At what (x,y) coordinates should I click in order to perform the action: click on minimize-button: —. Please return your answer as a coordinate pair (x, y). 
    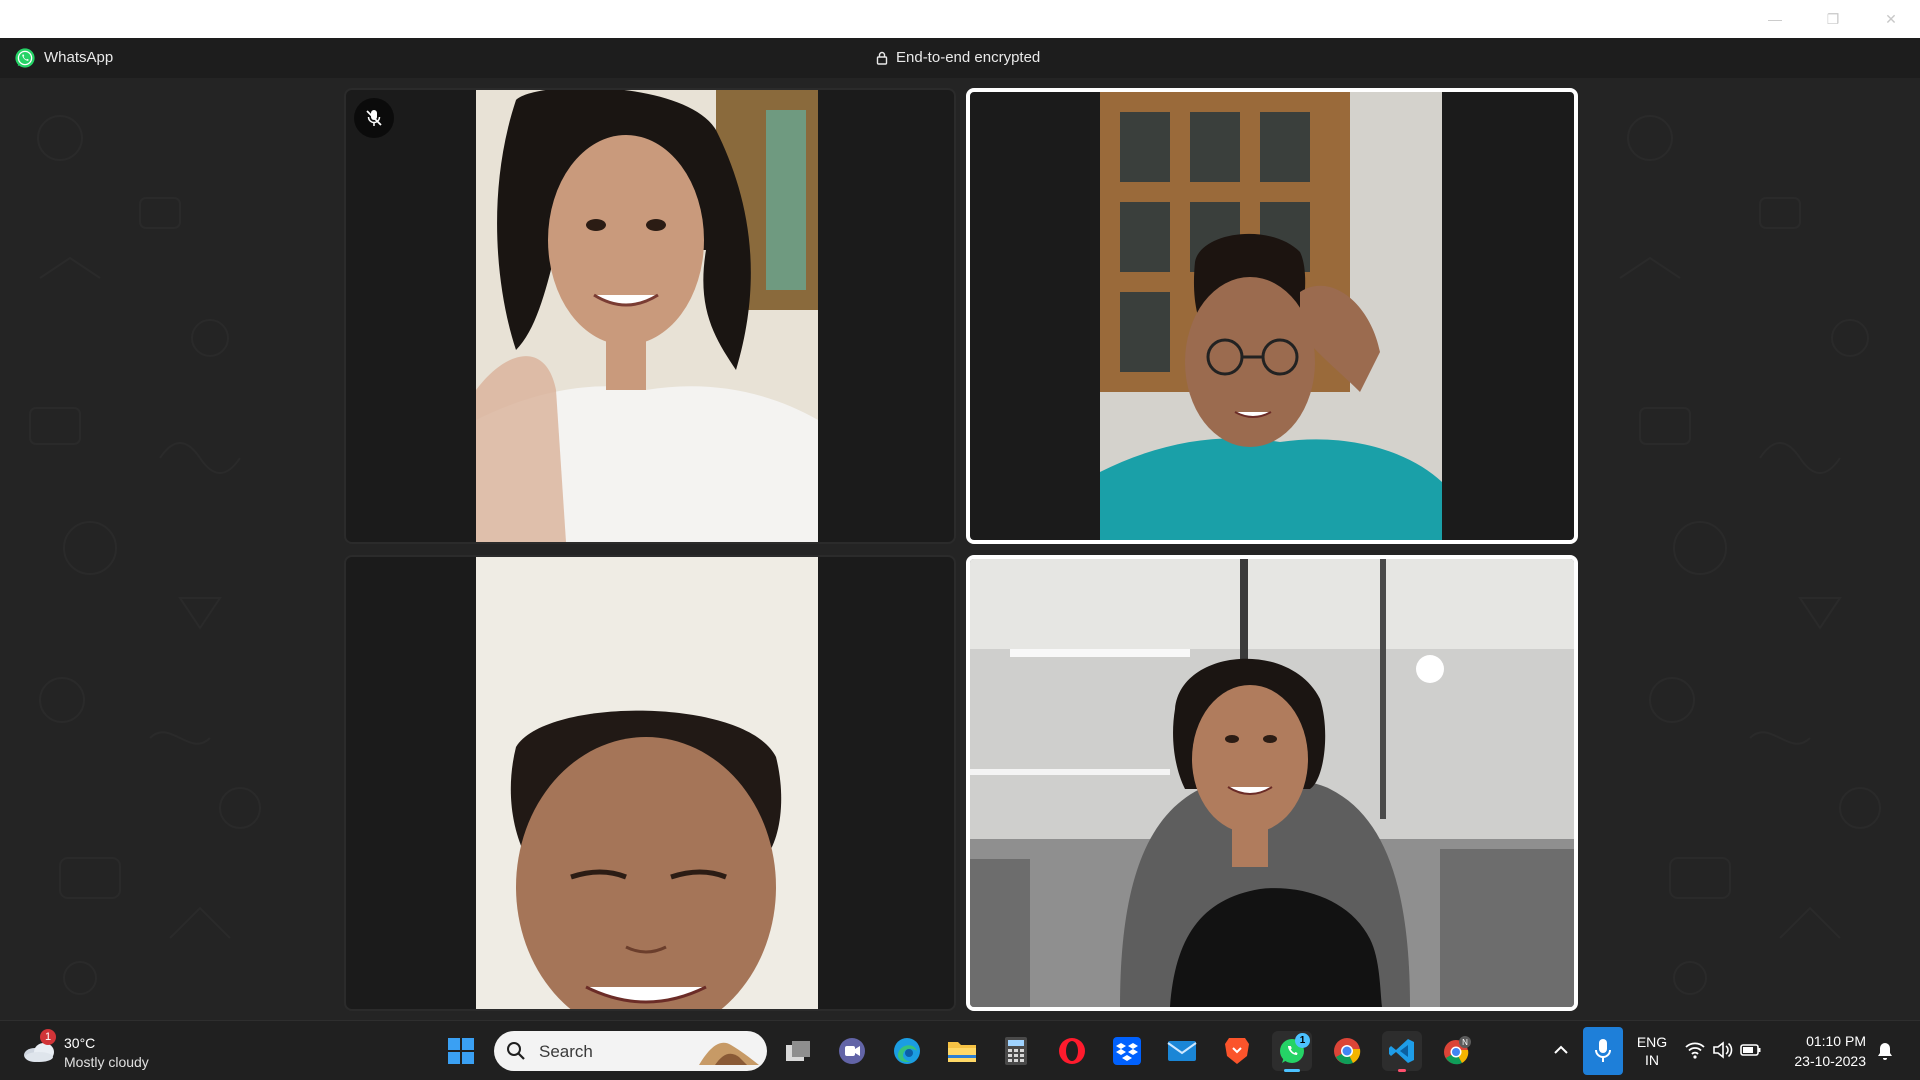
    Looking at the image, I should click on (1775, 19).